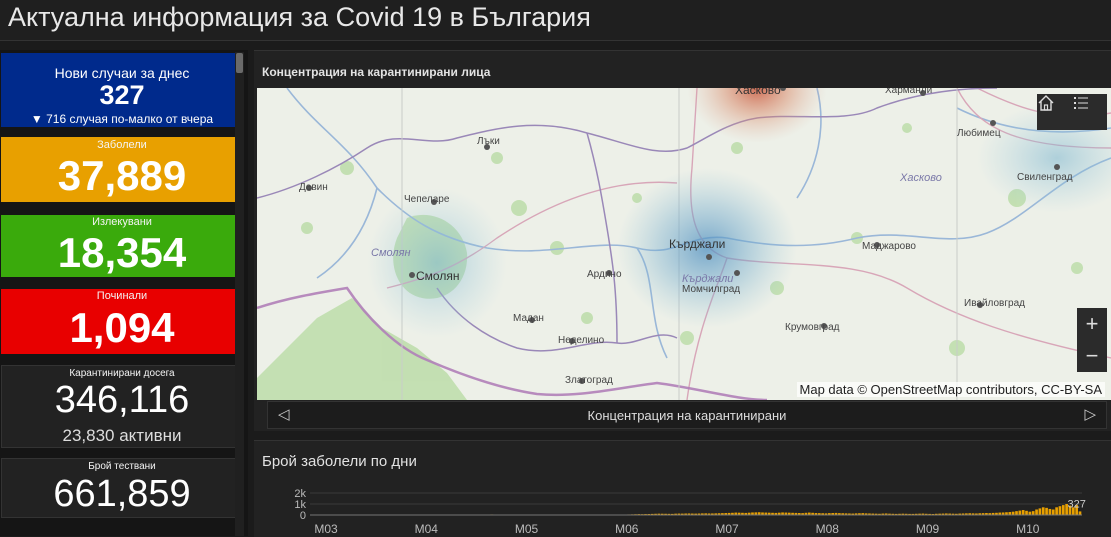 Image resolution: width=1111 pixels, height=537 pixels. Describe the element at coordinates (697, 244) in the screenshot. I see `map-label-kardzhali: Кърджали` at that location.